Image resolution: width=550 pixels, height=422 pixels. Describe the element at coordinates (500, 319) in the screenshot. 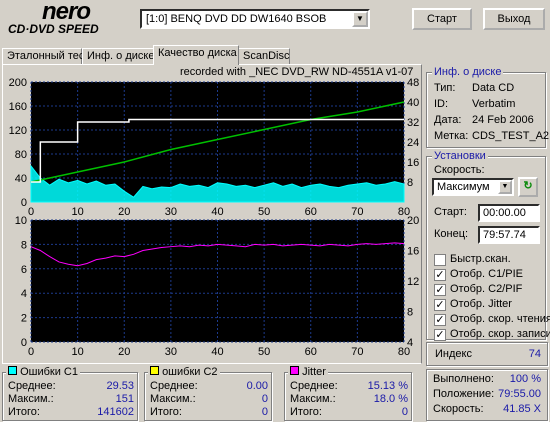

I see `checkbox-label-4: Отобр. скор. чтения` at that location.